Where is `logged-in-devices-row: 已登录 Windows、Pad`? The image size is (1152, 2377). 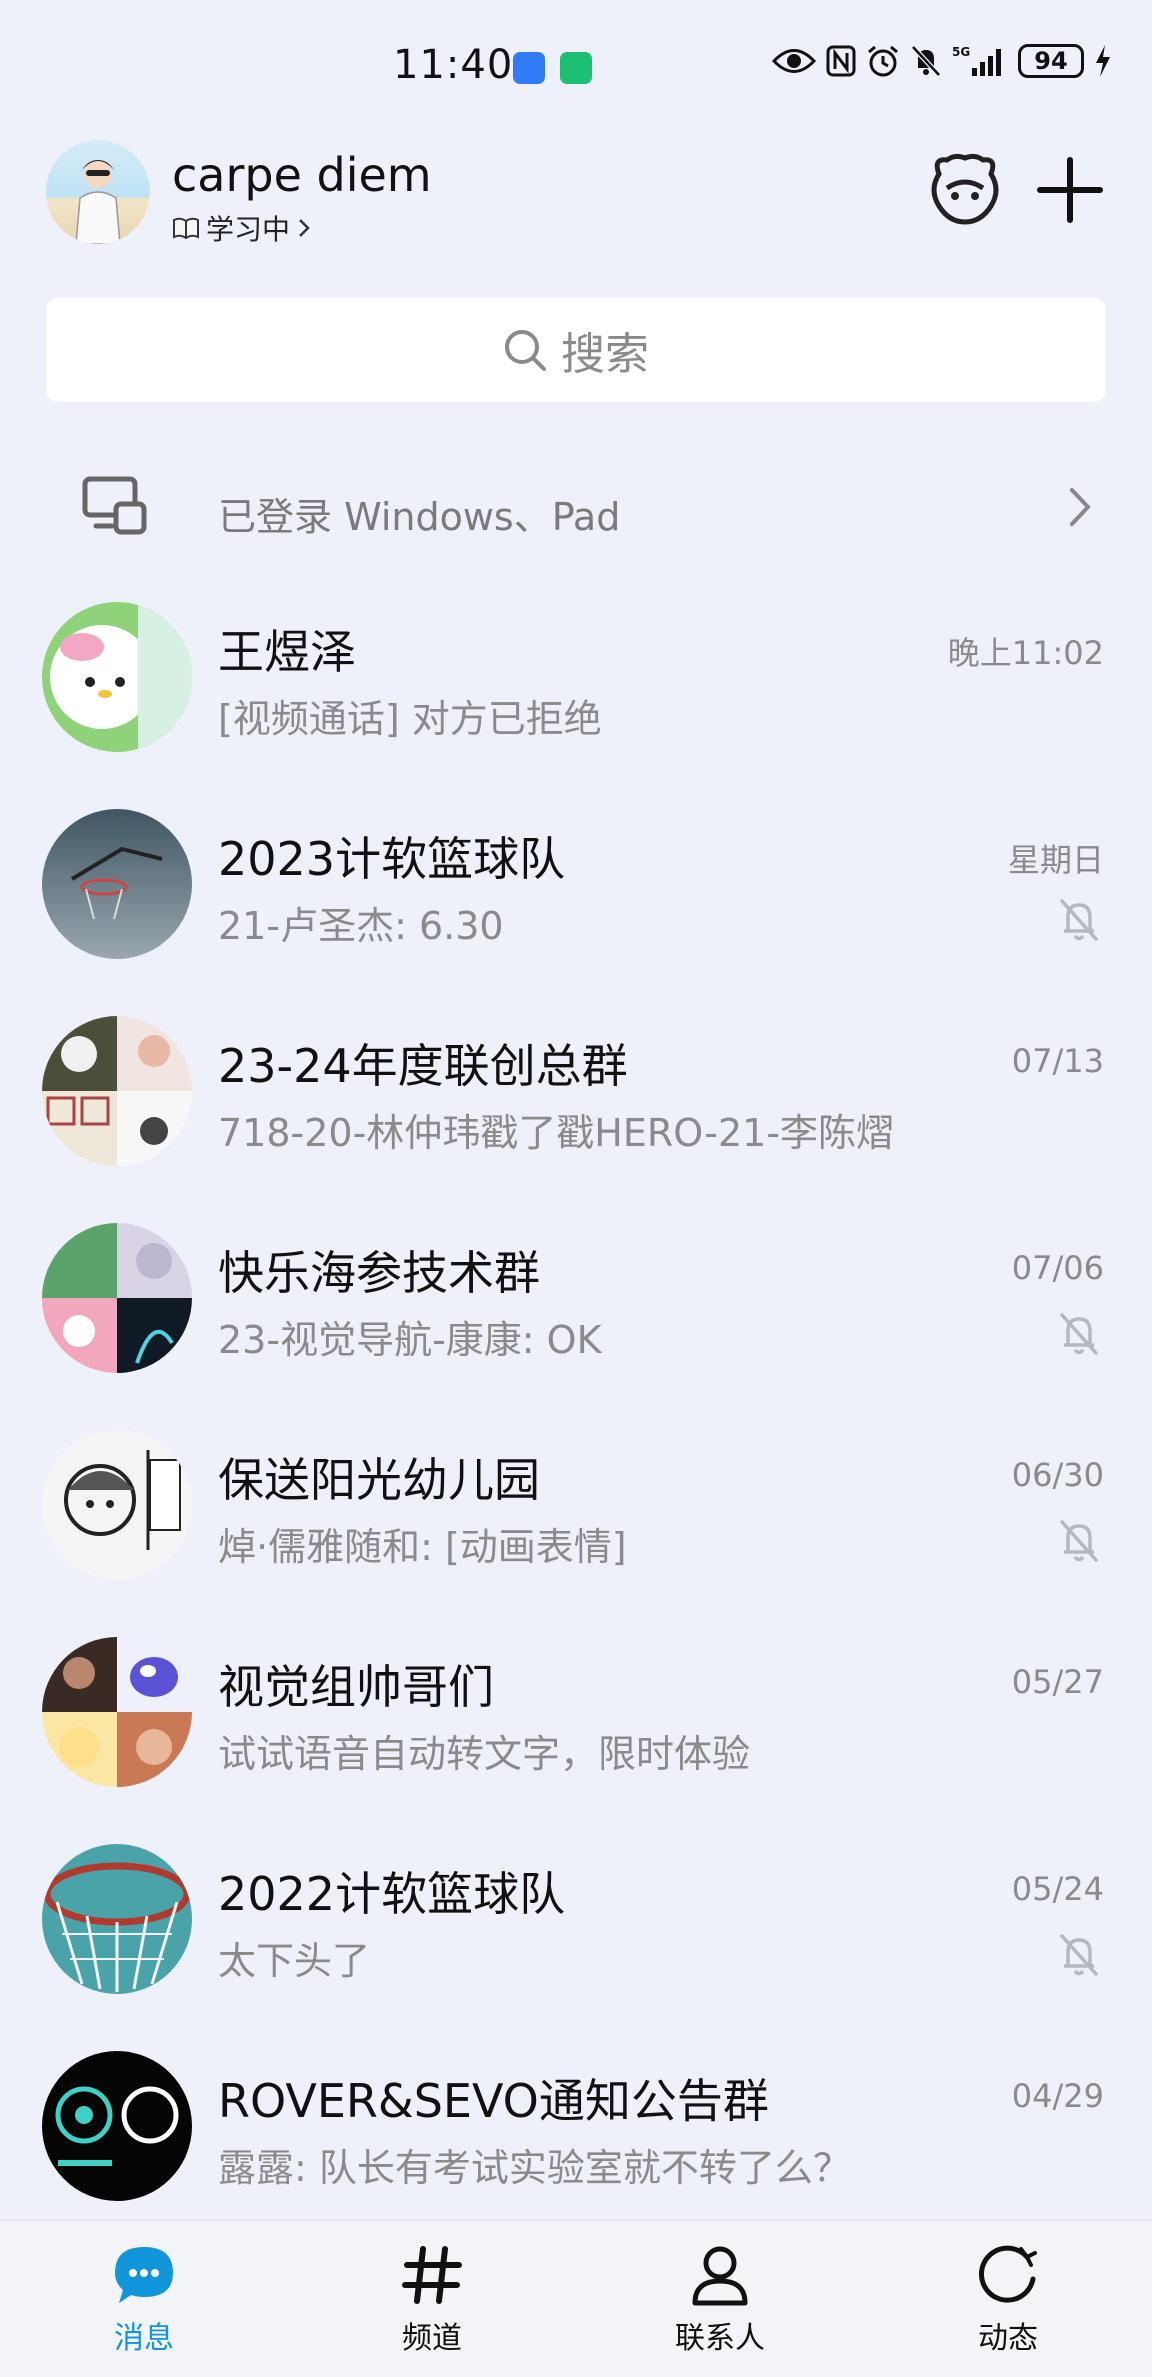
logged-in-devices-row: 已登录 Windows、Pad is located at coordinates (576, 506).